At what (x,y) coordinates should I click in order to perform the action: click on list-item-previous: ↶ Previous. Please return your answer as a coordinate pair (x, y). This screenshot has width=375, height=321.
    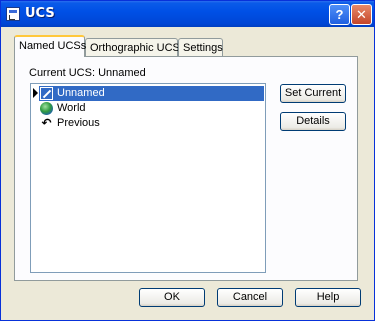
    Looking at the image, I should click on (148, 123).